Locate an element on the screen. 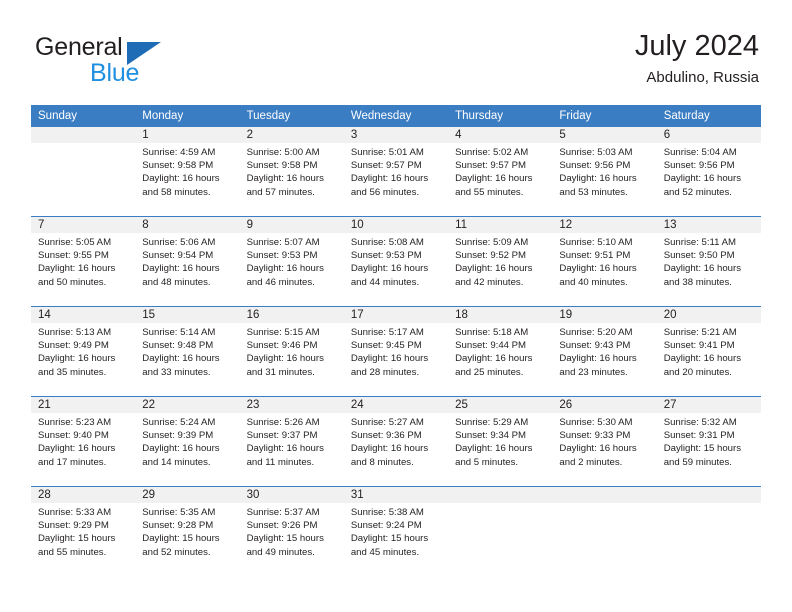 This screenshot has height=612, width=792. sunset-text: Sunset: 9:57 PM is located at coordinates (491, 166).